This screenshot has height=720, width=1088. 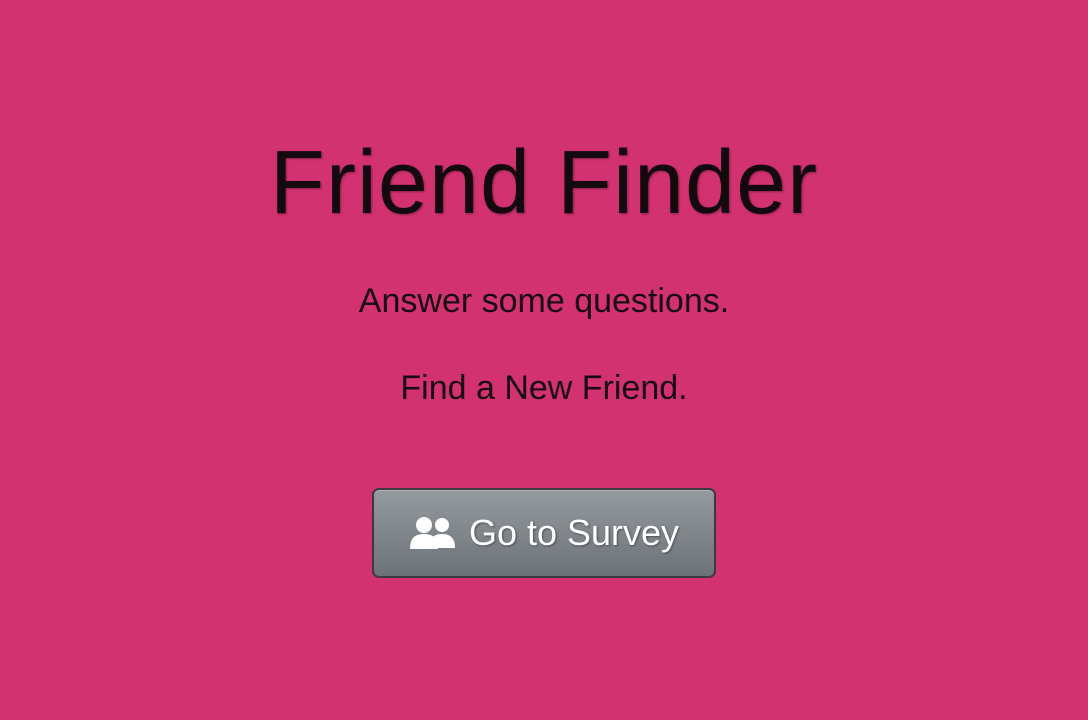 I want to click on go-to-survey-button: Go to Survey, so click(x=544, y=533).